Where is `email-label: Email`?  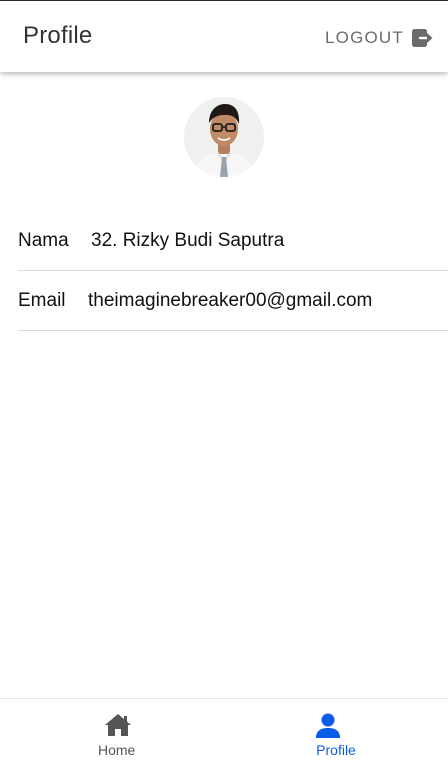 email-label: Email is located at coordinates (42, 300).